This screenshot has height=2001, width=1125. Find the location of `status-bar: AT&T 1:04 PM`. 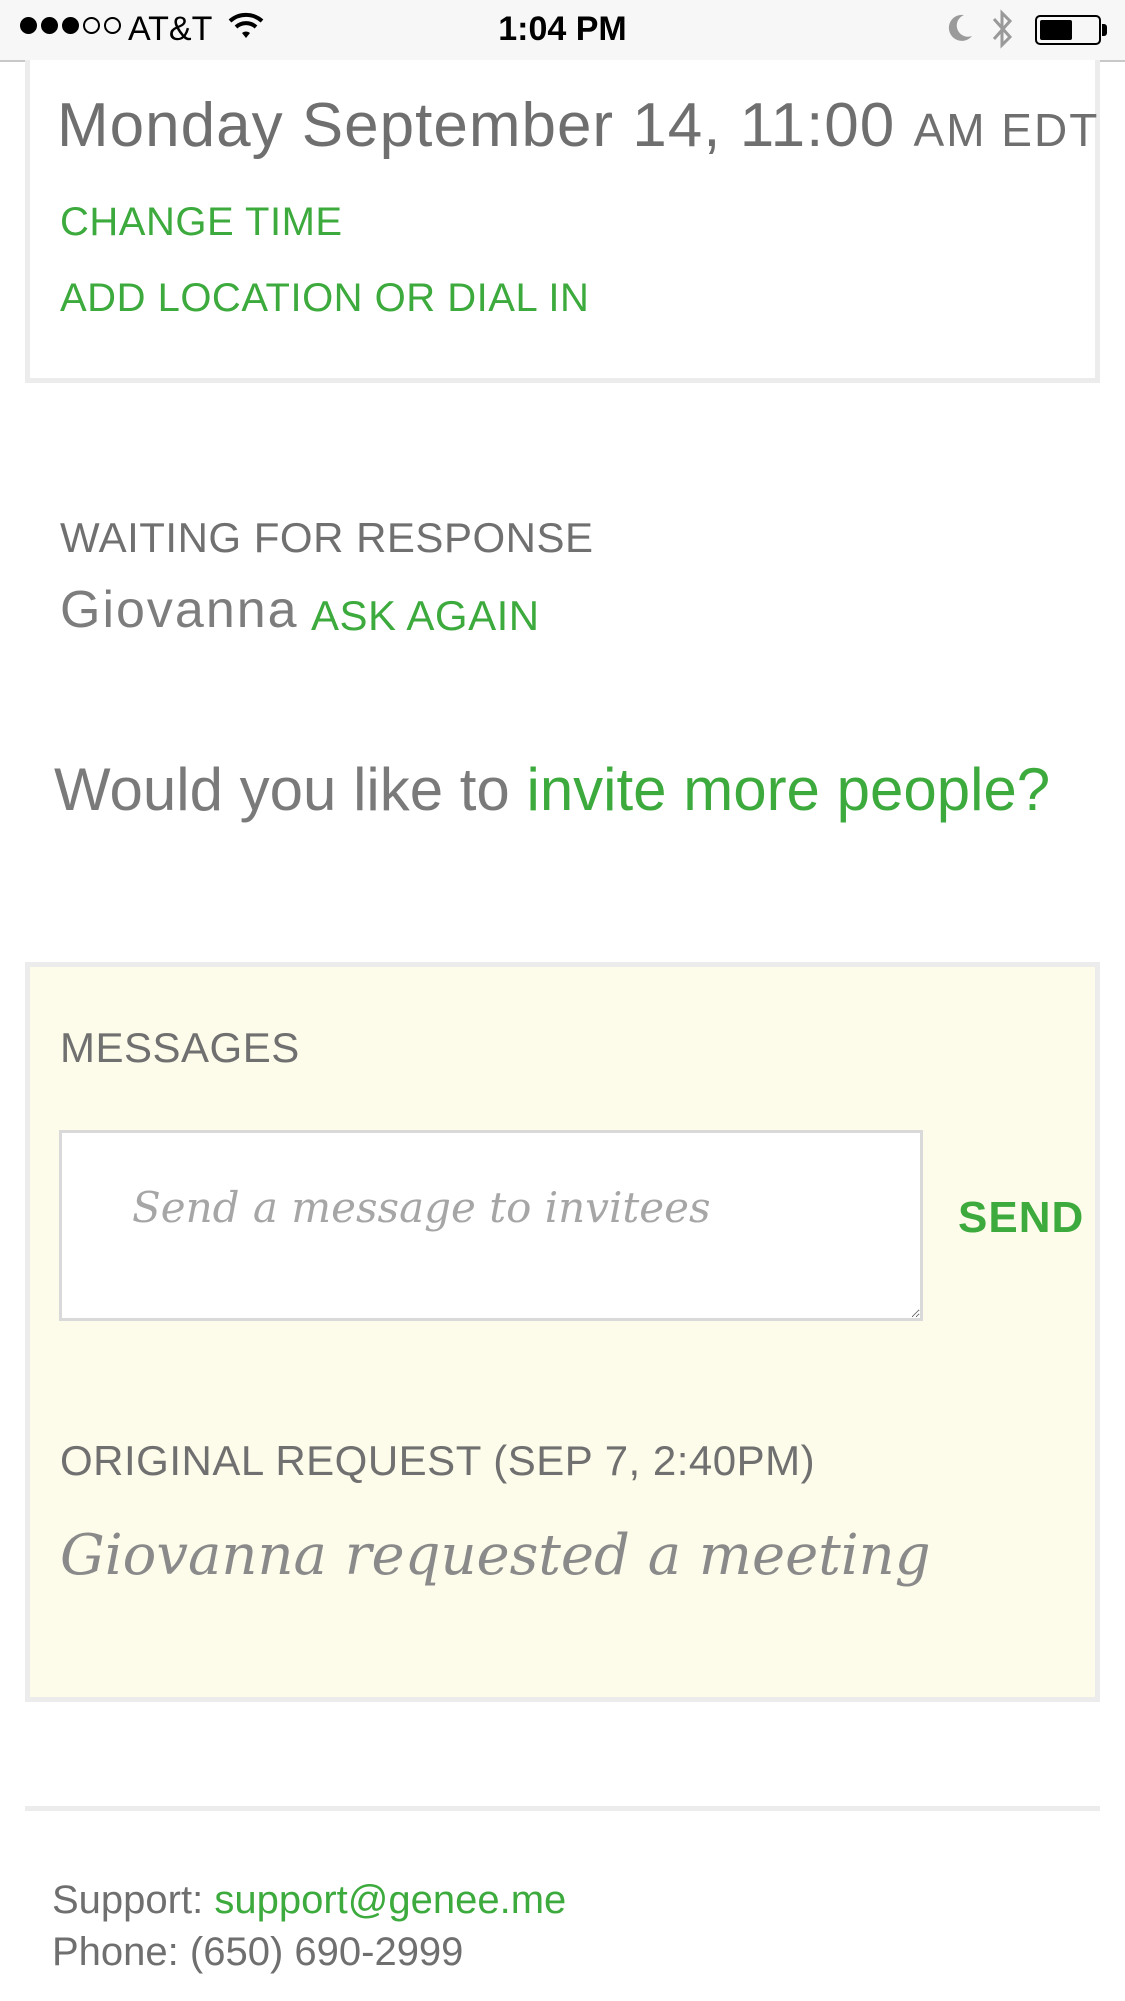

status-bar: AT&T 1:04 PM is located at coordinates (562, 31).